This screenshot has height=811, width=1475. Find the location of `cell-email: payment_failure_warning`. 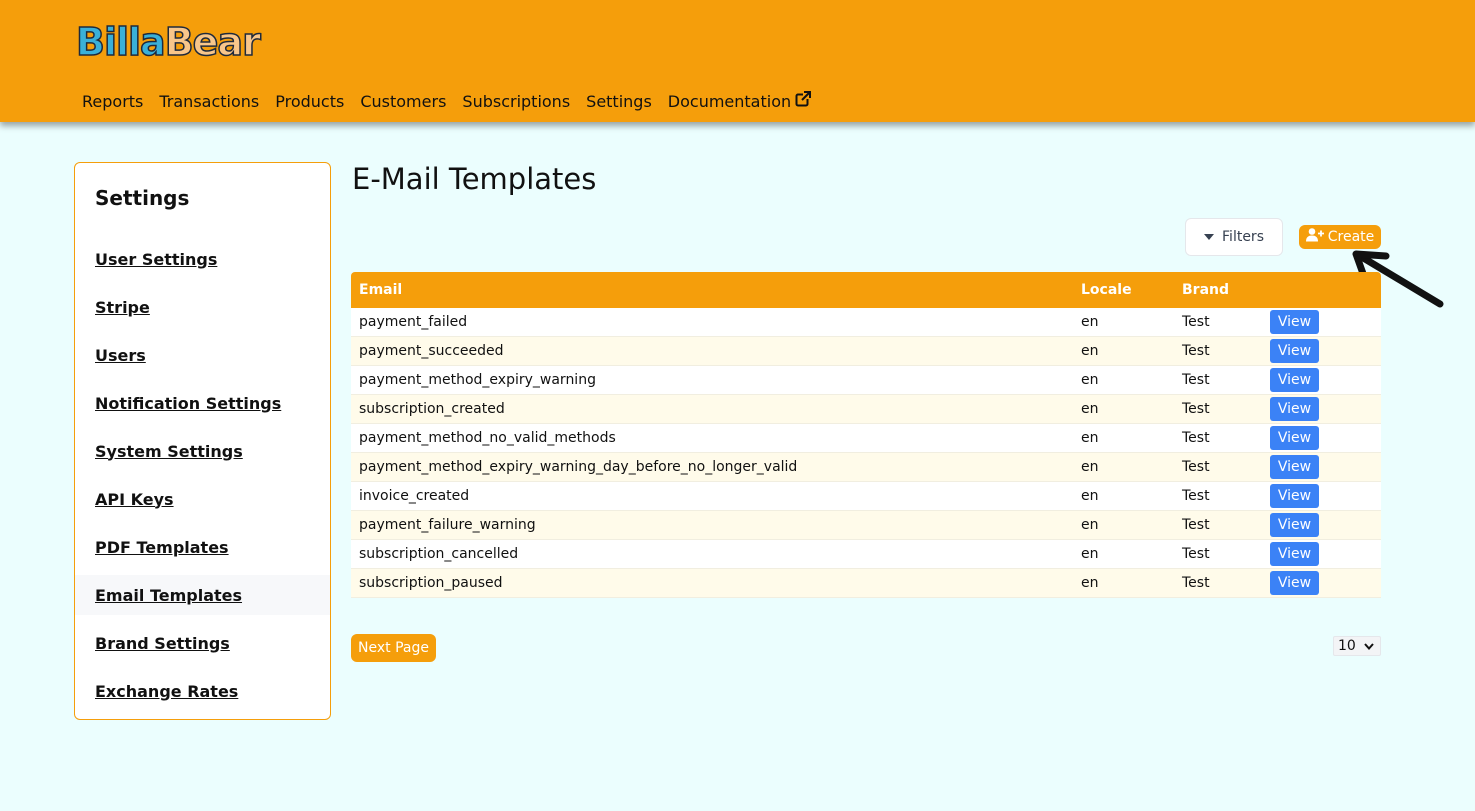

cell-email: payment_failure_warning is located at coordinates (447, 525).